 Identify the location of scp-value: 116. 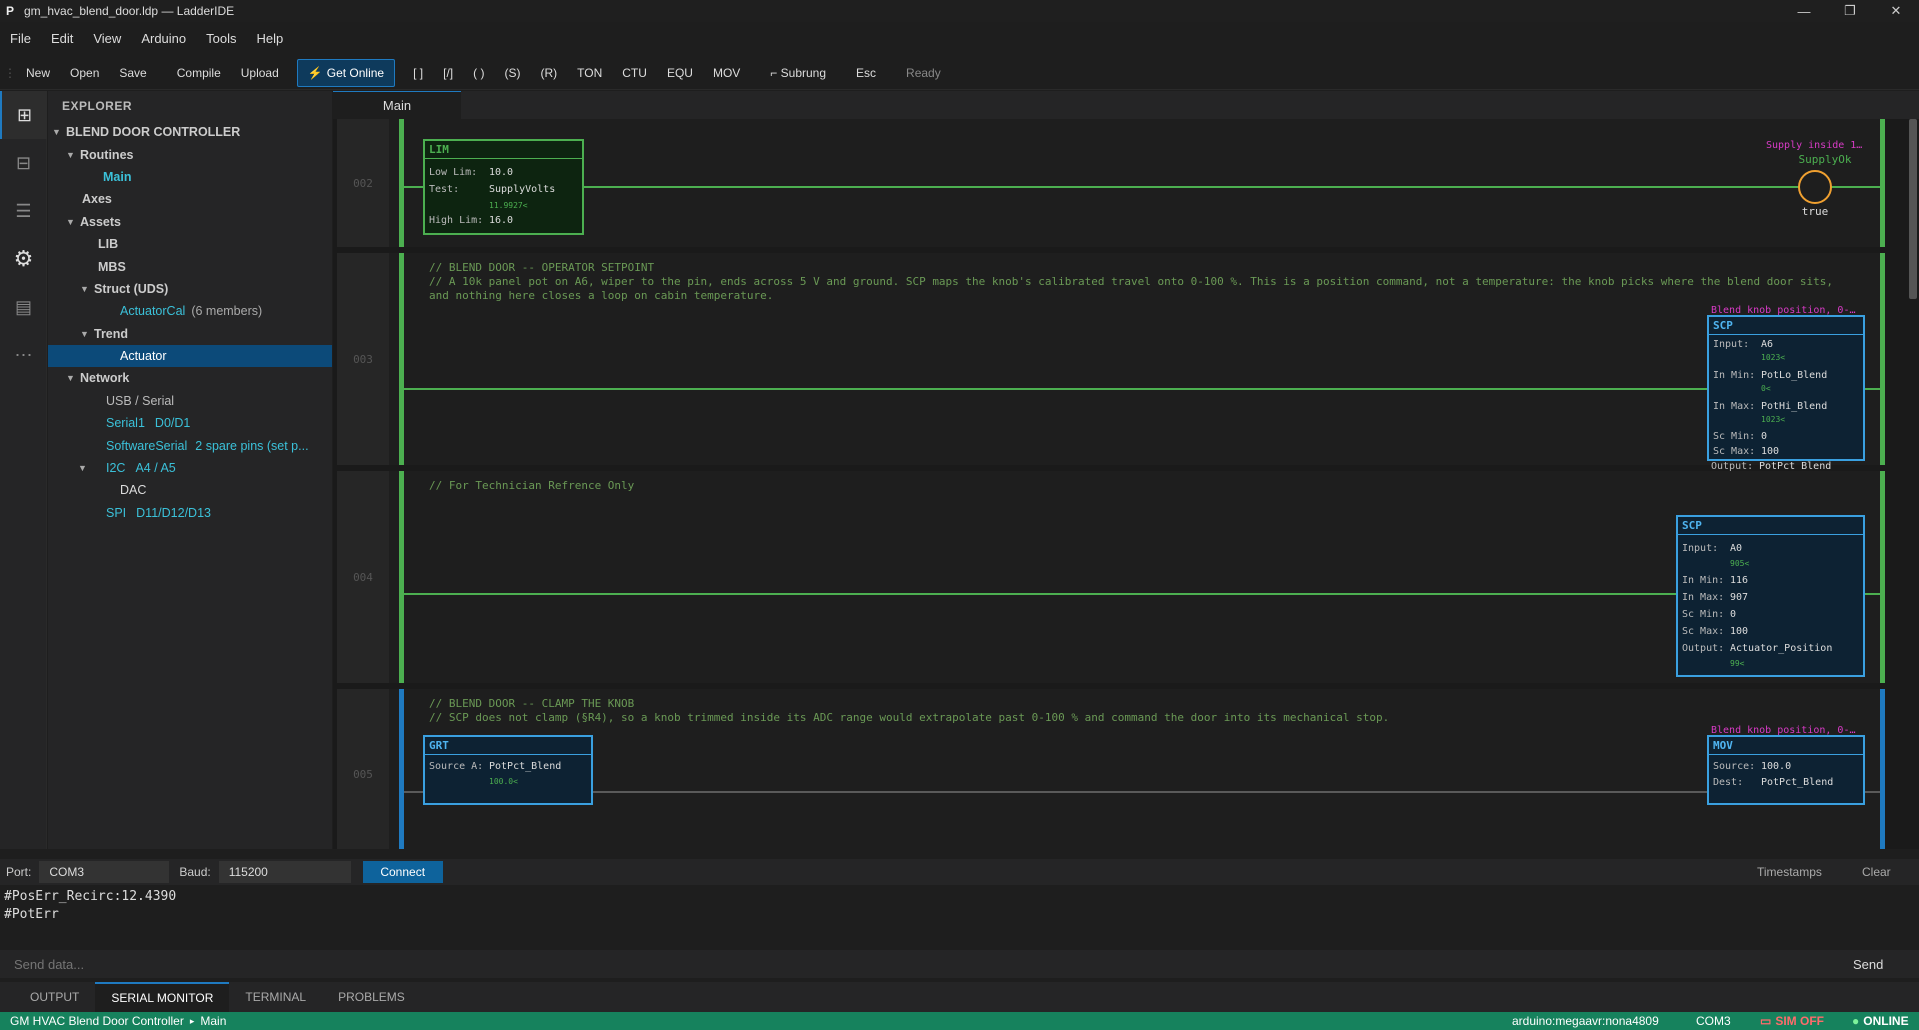
(1739, 580).